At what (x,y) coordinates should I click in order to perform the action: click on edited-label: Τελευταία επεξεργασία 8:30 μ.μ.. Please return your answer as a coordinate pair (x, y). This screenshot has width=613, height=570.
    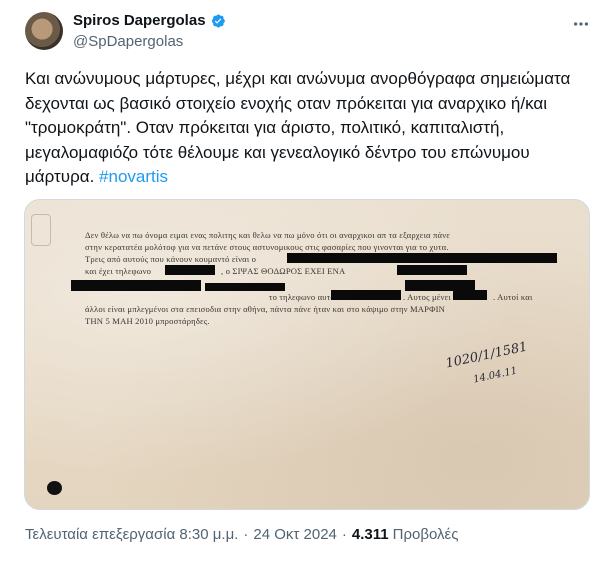
    Looking at the image, I should click on (131, 534).